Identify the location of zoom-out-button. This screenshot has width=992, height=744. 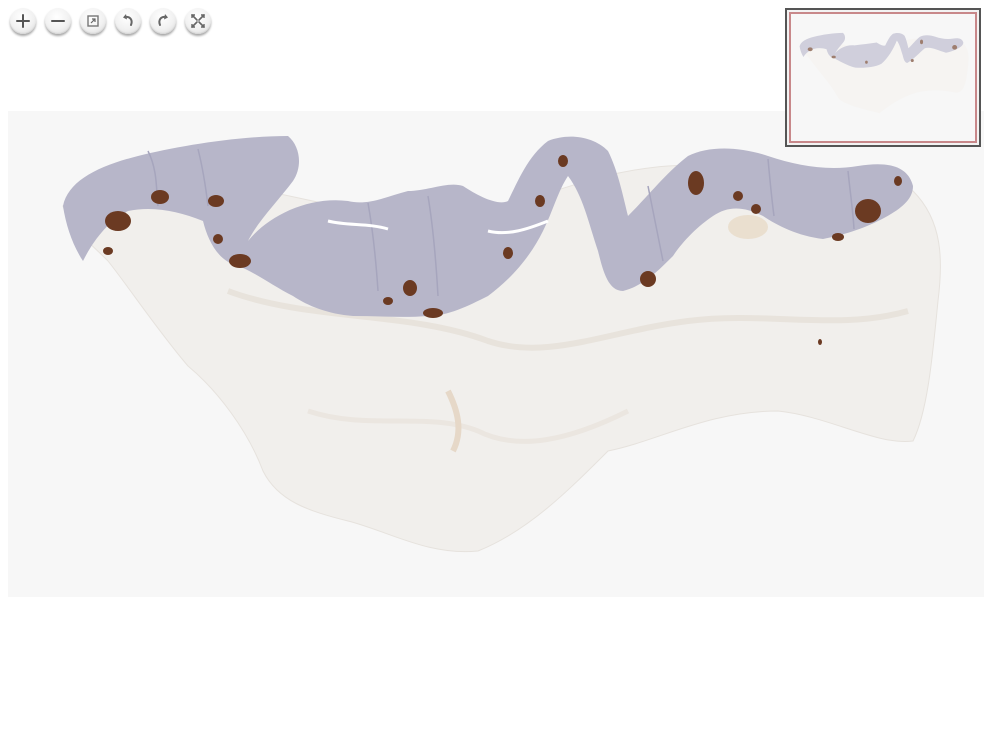
(58, 21).